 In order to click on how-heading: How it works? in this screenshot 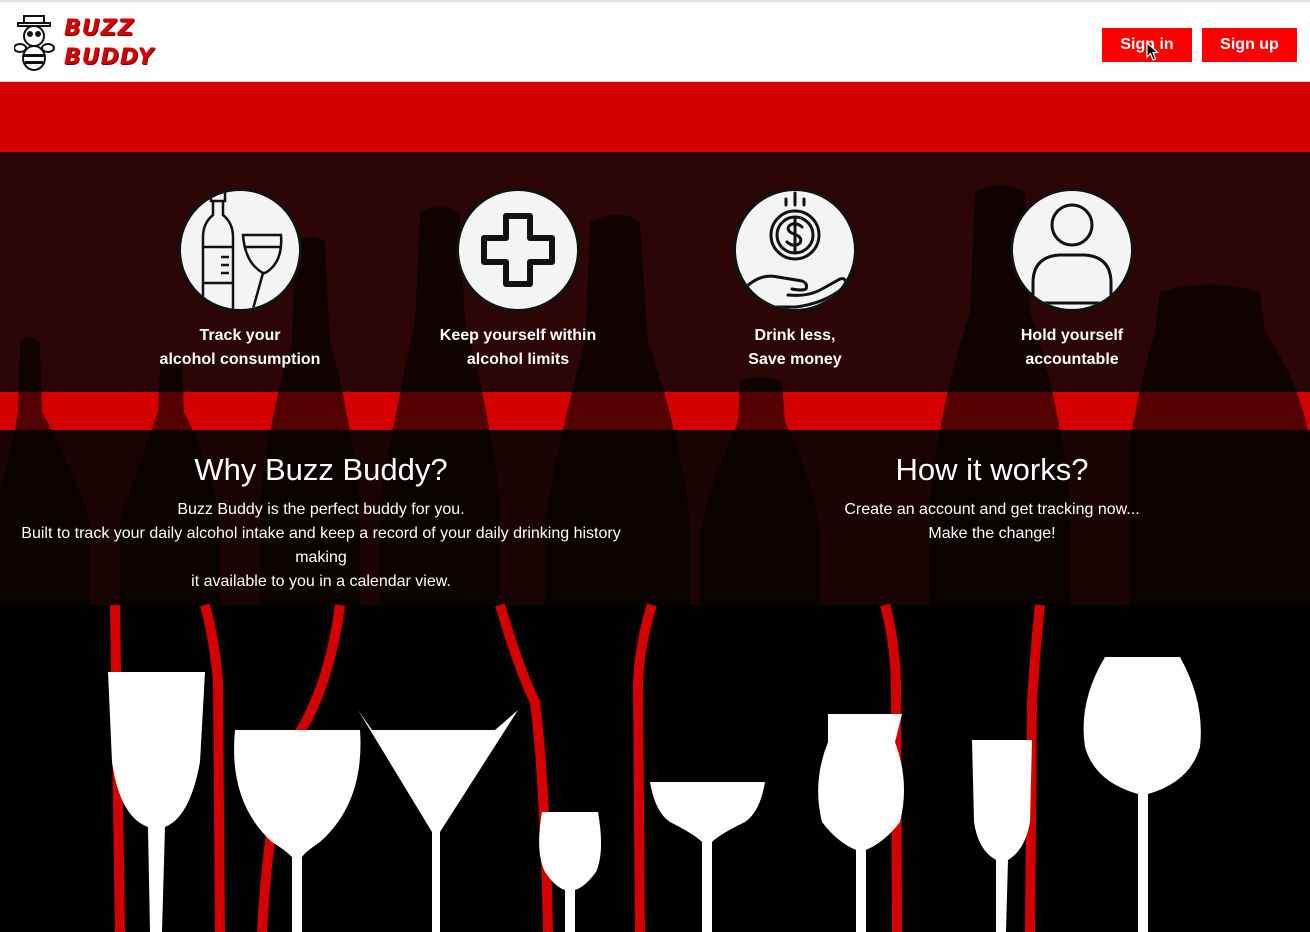, I will do `click(992, 469)`.